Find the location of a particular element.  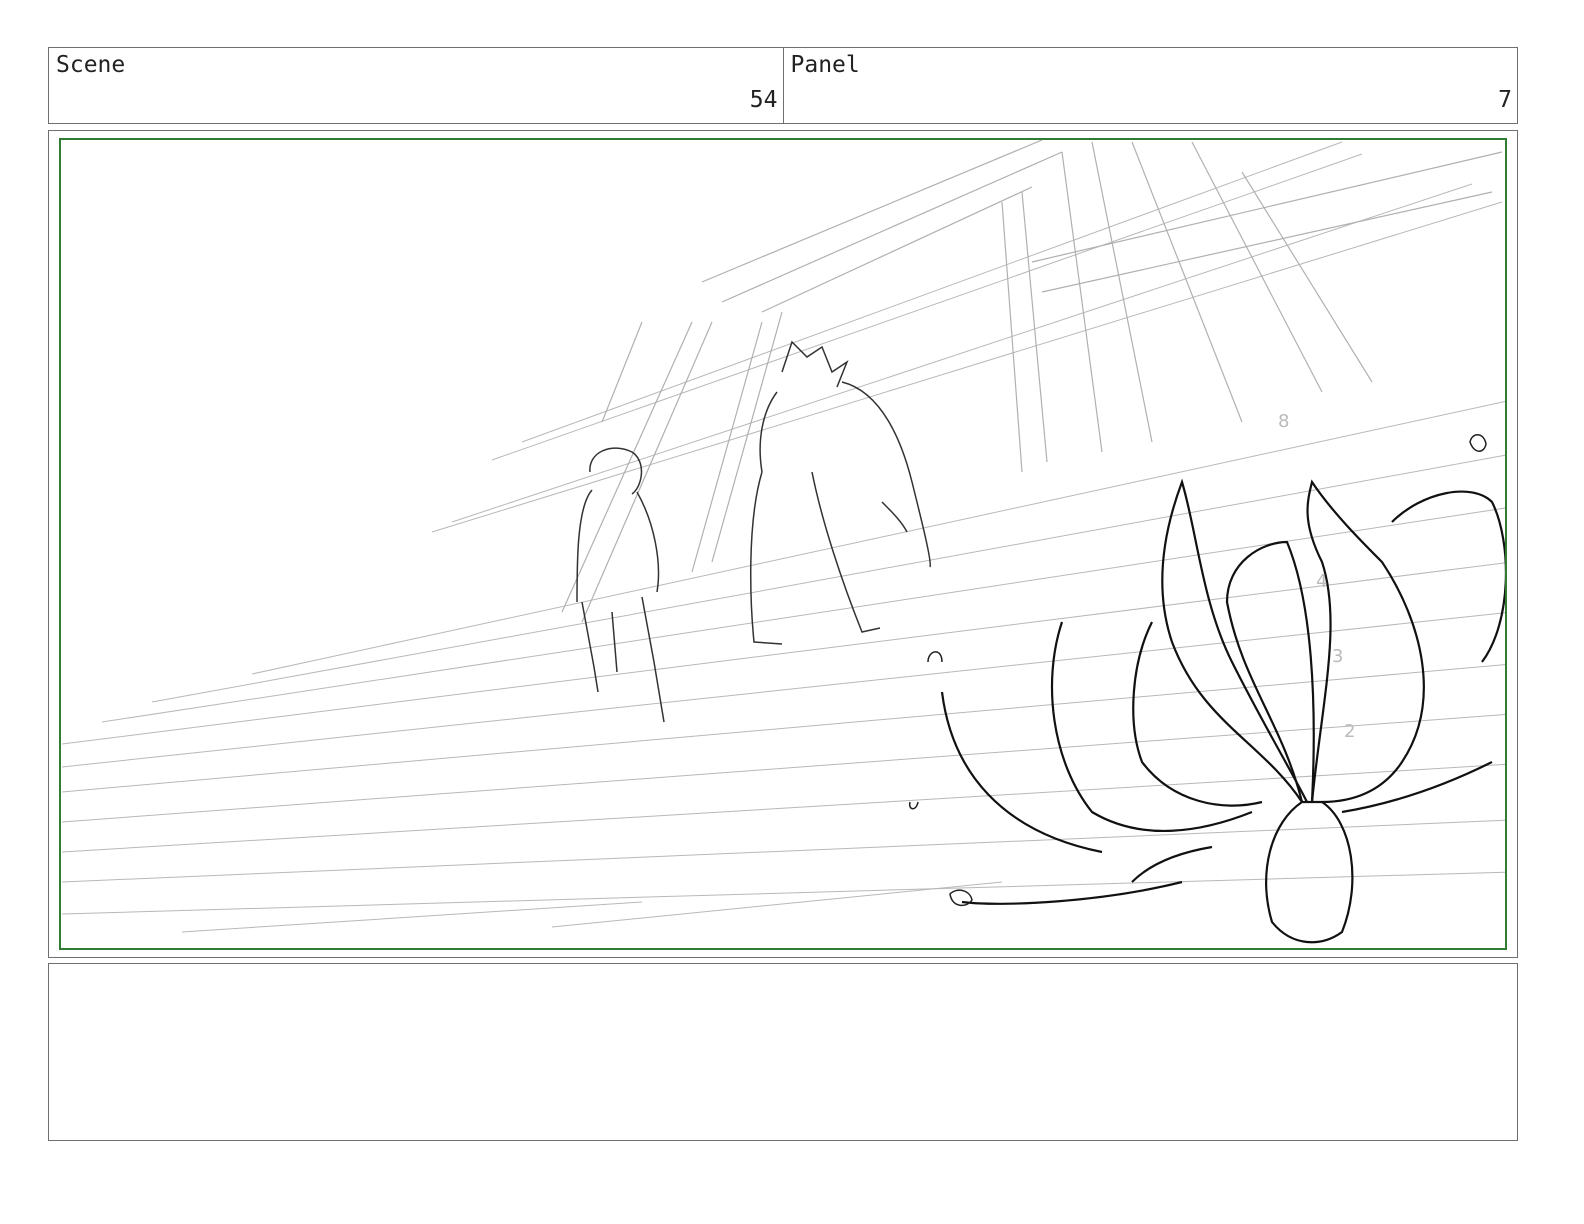

panel-header: Scene 54 Panel 7 is located at coordinates (783, 85).